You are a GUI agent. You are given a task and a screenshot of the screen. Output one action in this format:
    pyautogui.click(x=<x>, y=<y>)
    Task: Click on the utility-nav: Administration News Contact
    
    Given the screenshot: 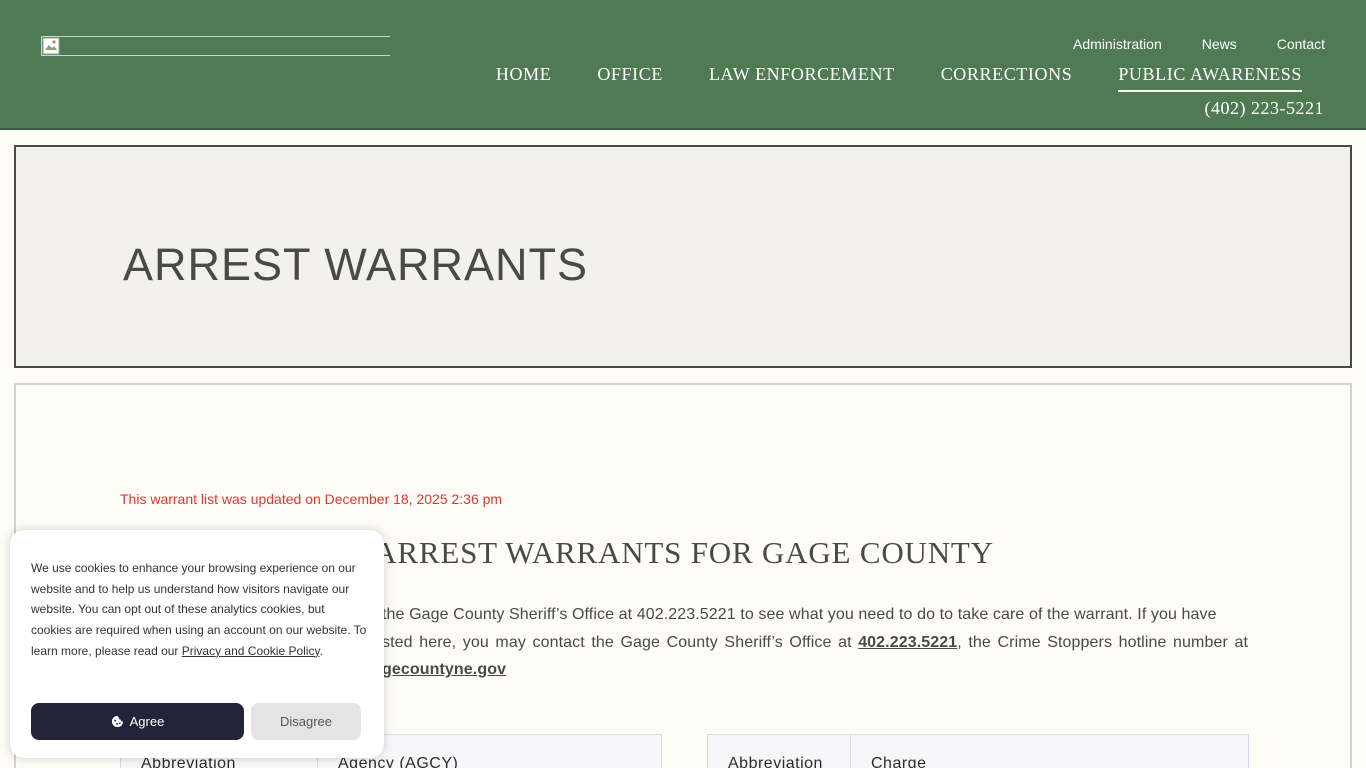 What is the action you would take?
    pyautogui.click(x=1199, y=44)
    